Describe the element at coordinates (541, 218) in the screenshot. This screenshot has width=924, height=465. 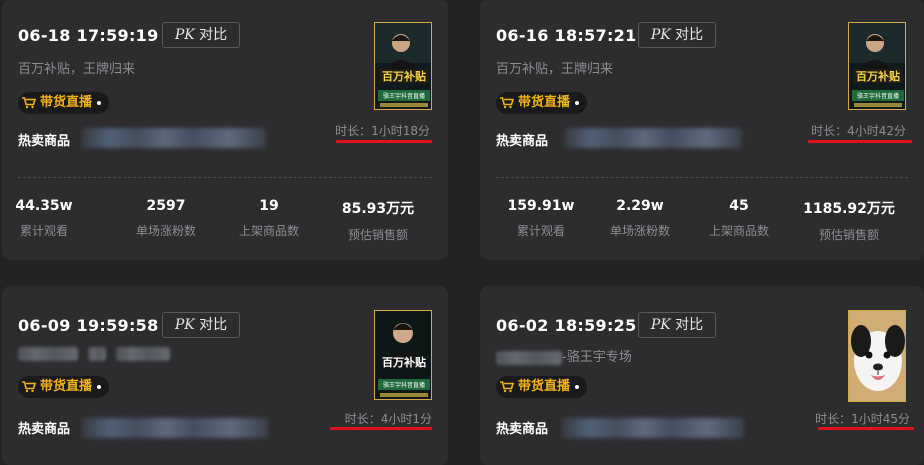
I see `stat-views: 159.91w 累计观看` at that location.